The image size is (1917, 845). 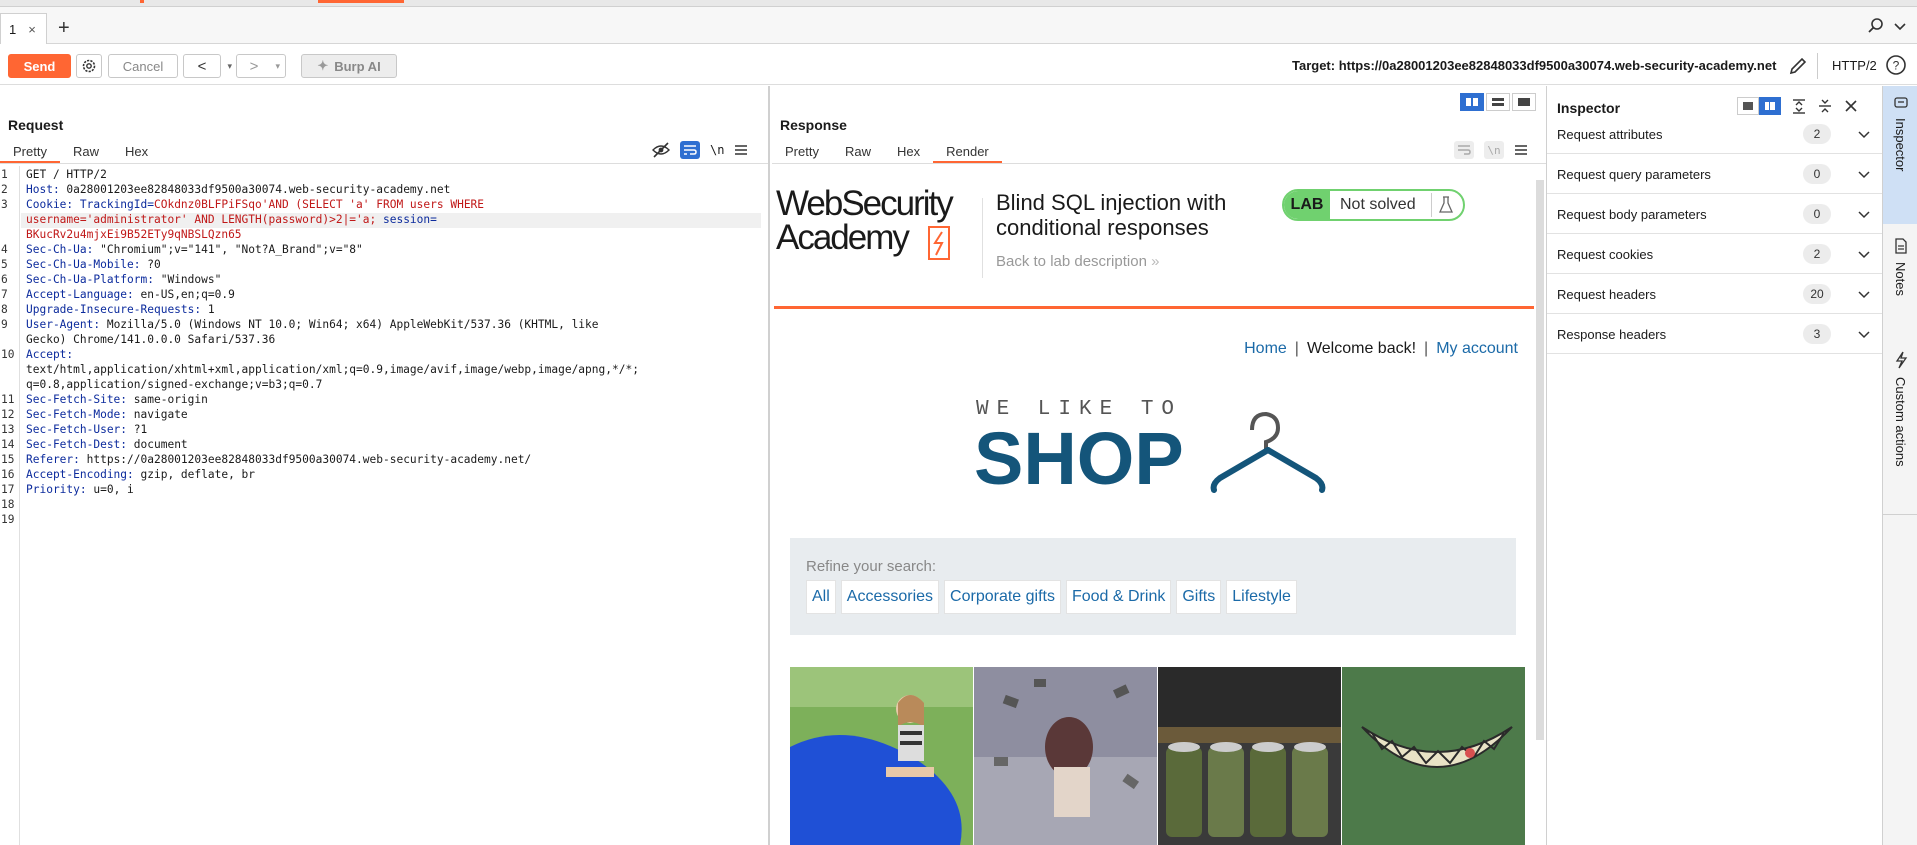 What do you see at coordinates (661, 150) in the screenshot?
I see `eye-off-icon` at bounding box center [661, 150].